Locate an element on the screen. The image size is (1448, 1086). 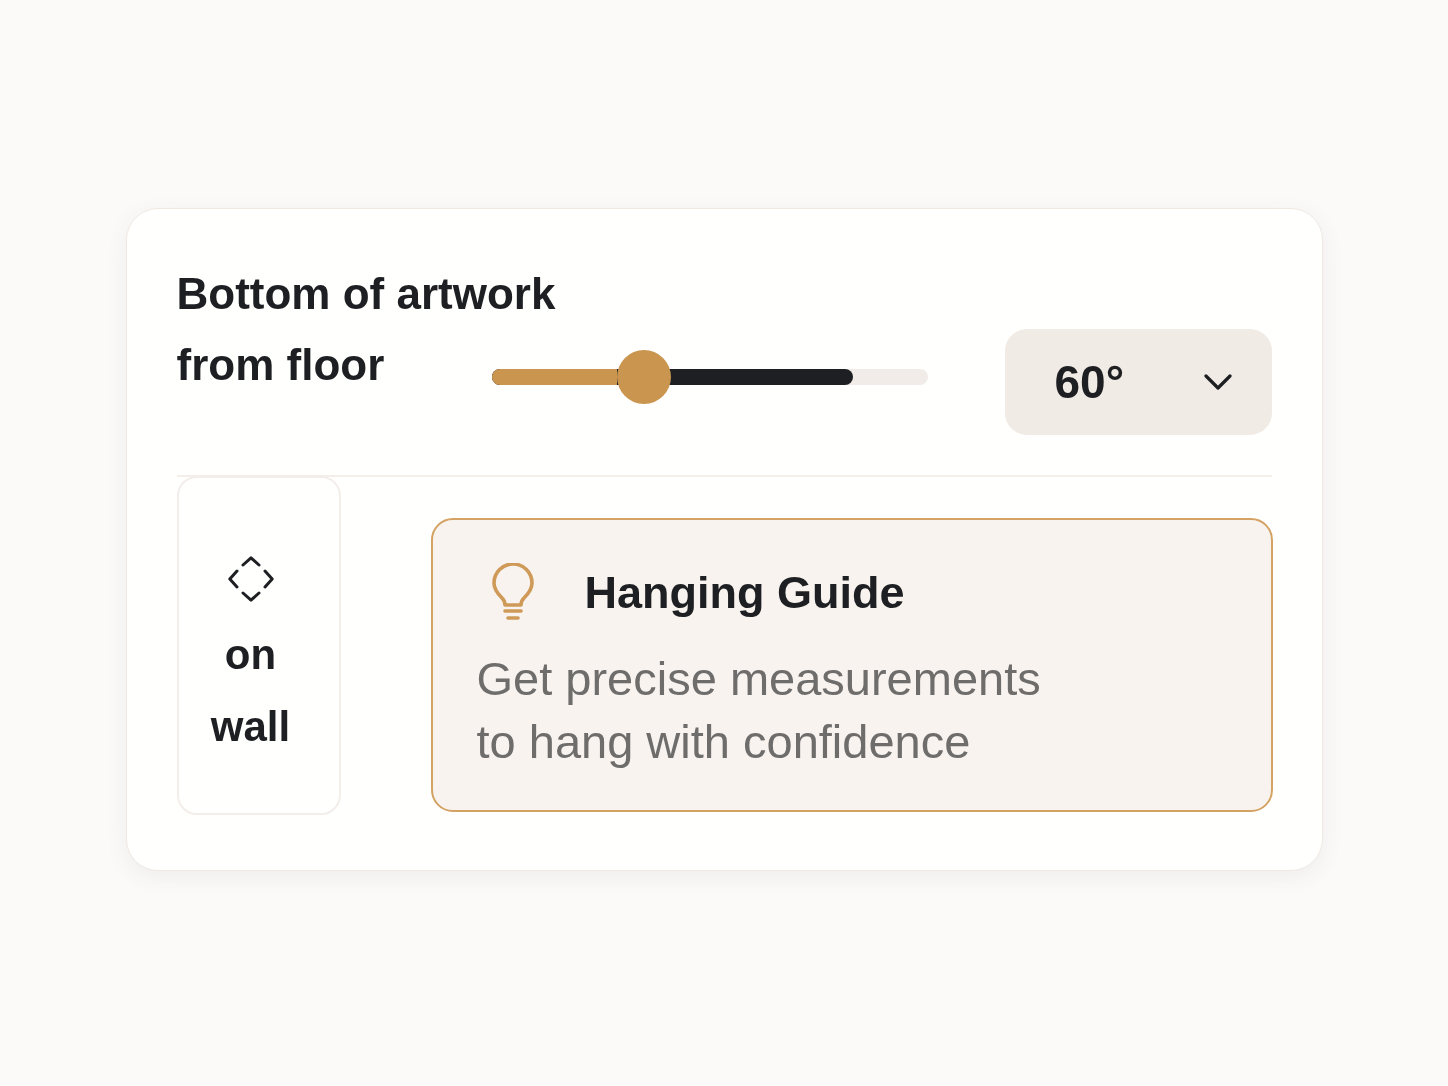
lightbulb-icon is located at coordinates (512, 592).